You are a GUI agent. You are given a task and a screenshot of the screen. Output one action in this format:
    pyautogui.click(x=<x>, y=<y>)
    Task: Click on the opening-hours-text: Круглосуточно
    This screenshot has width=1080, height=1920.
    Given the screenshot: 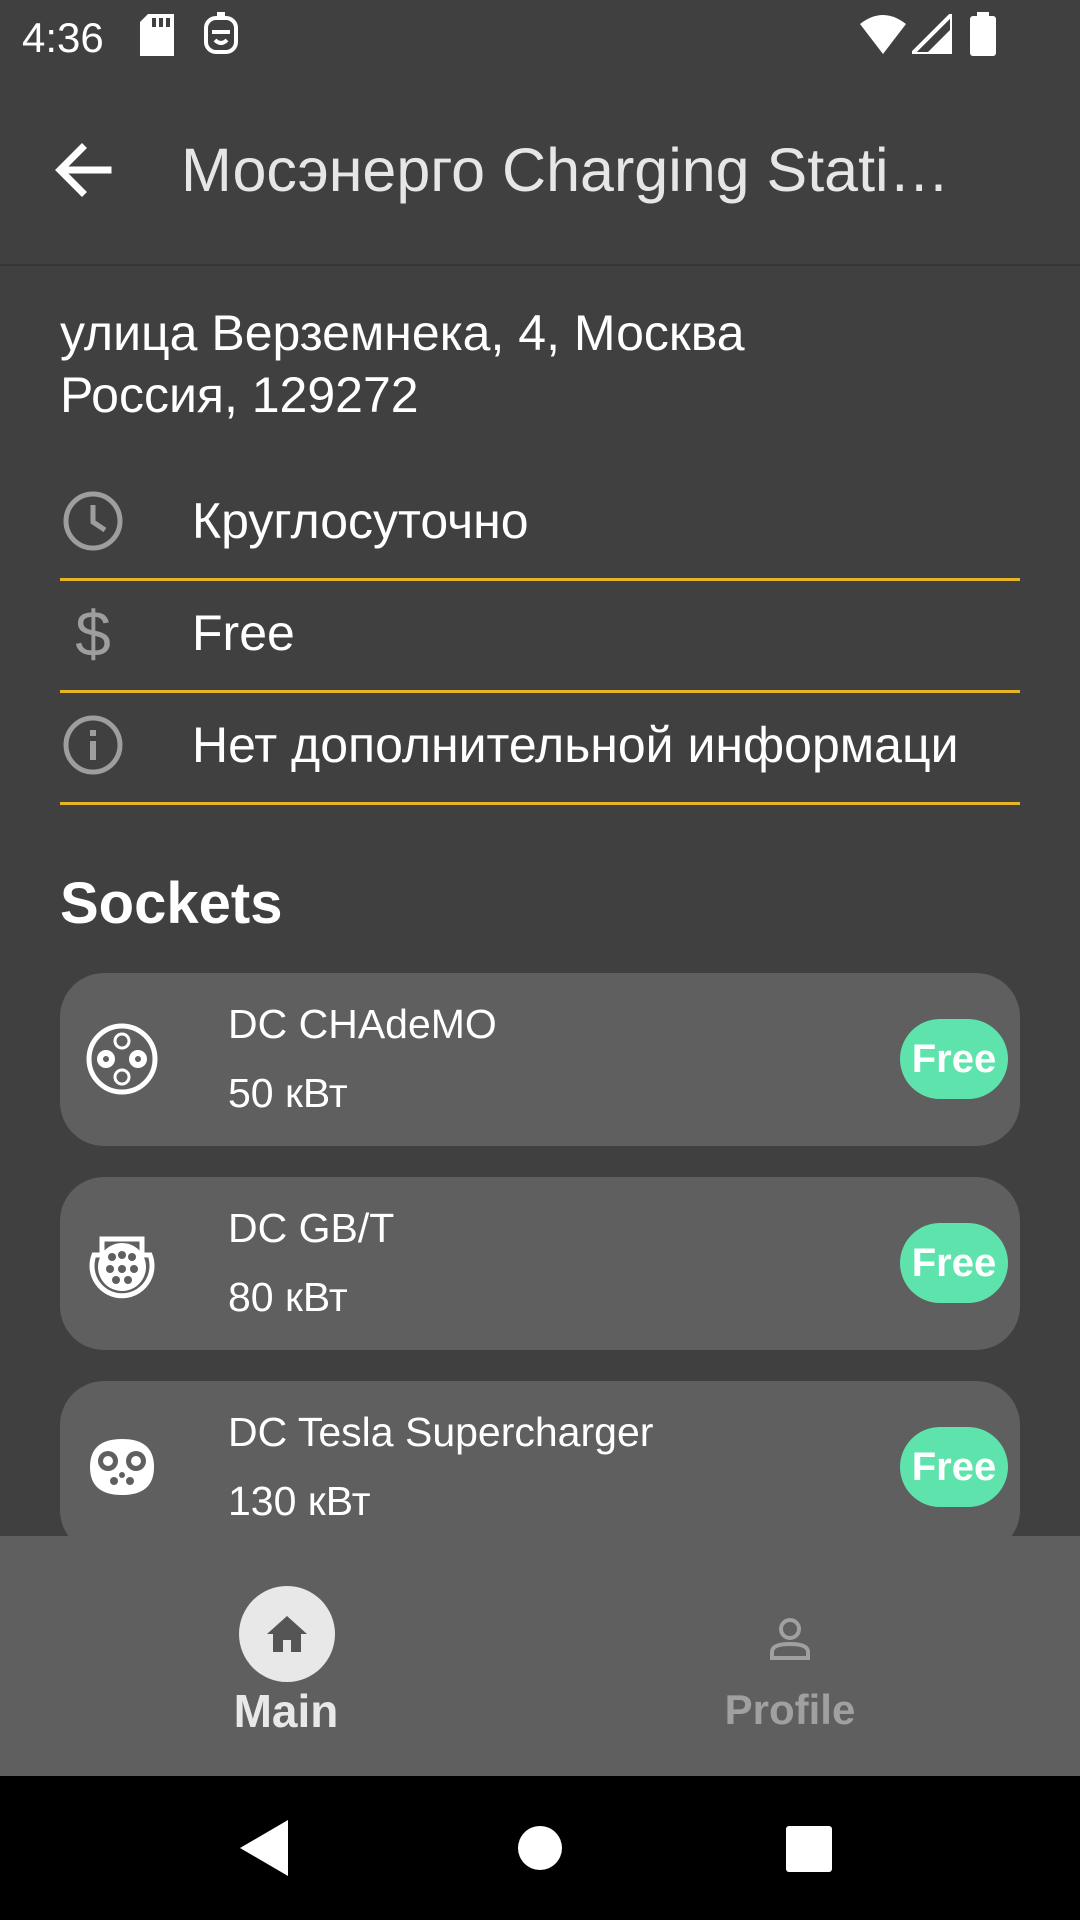 What is the action you would take?
    pyautogui.click(x=360, y=521)
    